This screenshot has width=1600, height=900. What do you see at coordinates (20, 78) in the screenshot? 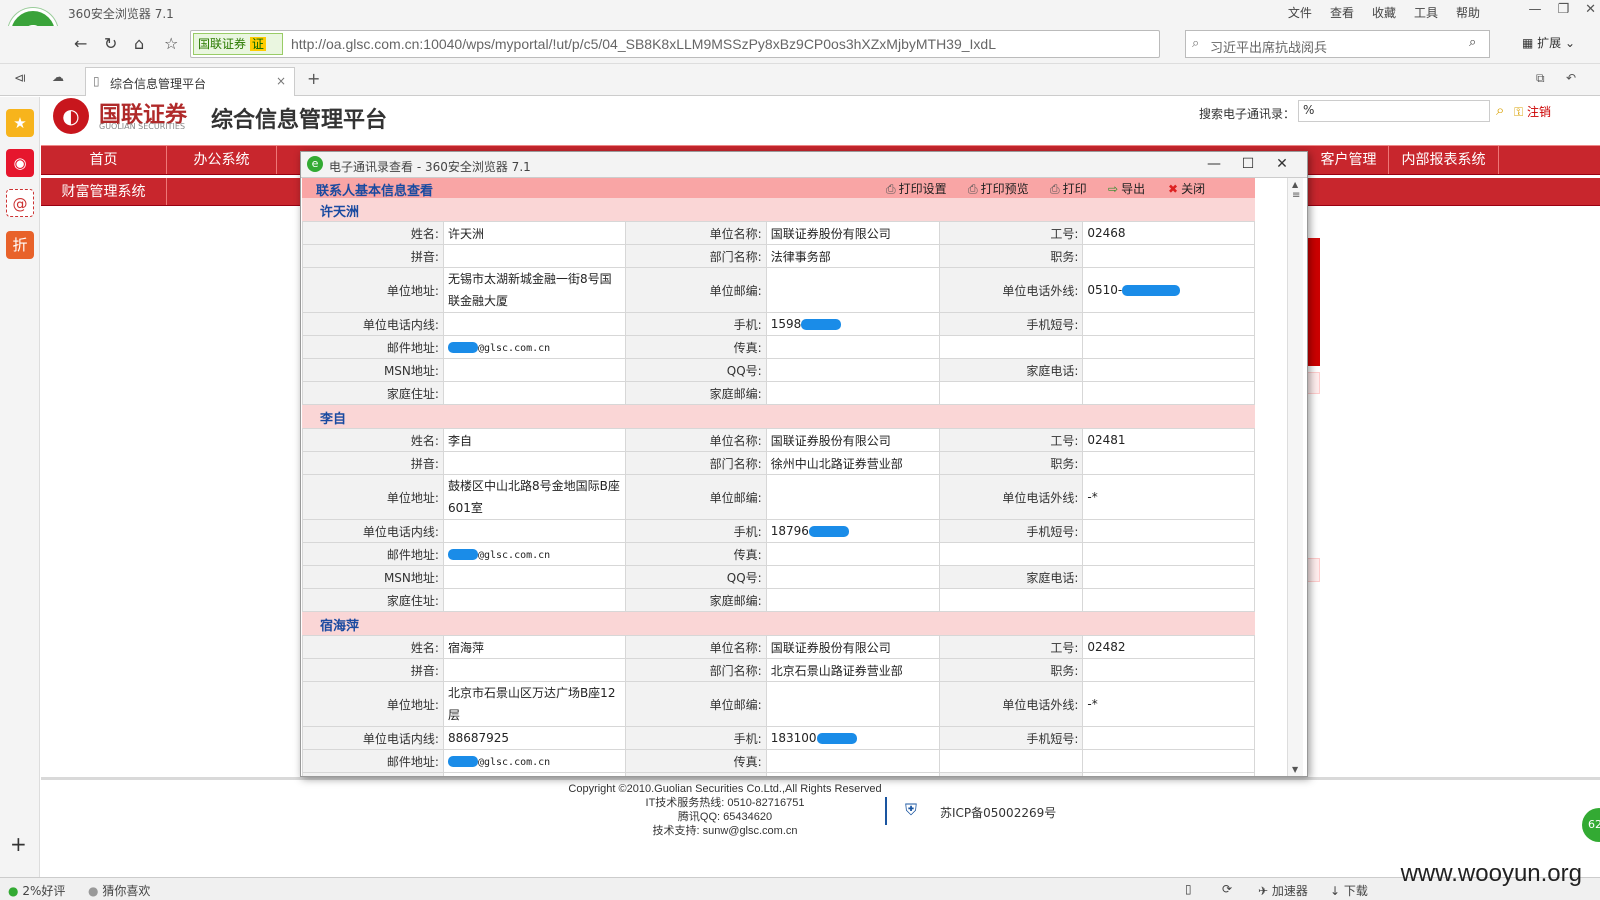
I see `sidebar-toggle-icon: ⧏` at bounding box center [20, 78].